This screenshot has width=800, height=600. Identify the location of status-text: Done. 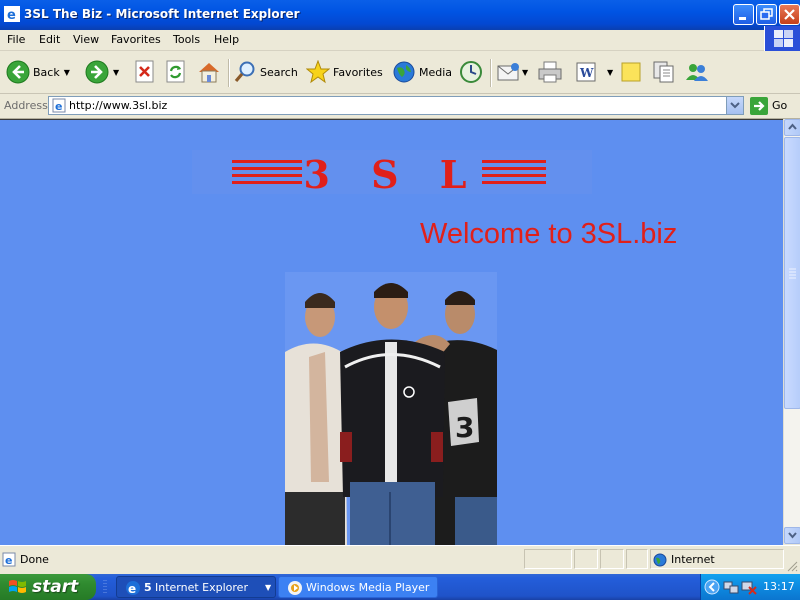
(34, 559).